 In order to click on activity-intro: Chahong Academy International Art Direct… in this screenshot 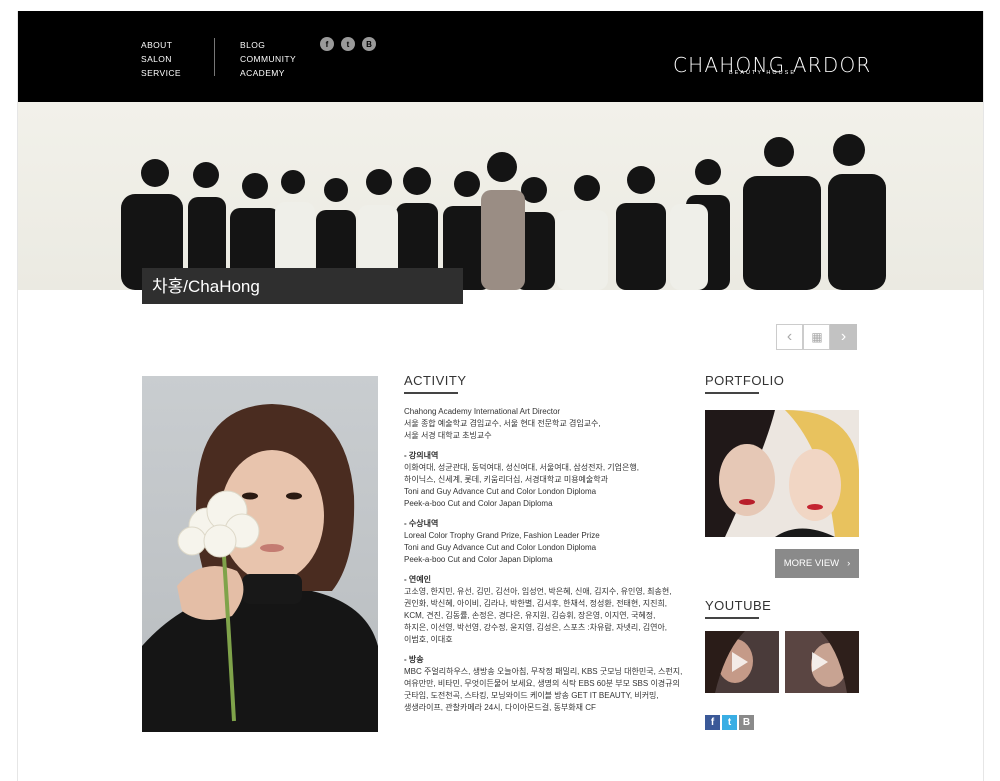, I will do `click(502, 423)`.